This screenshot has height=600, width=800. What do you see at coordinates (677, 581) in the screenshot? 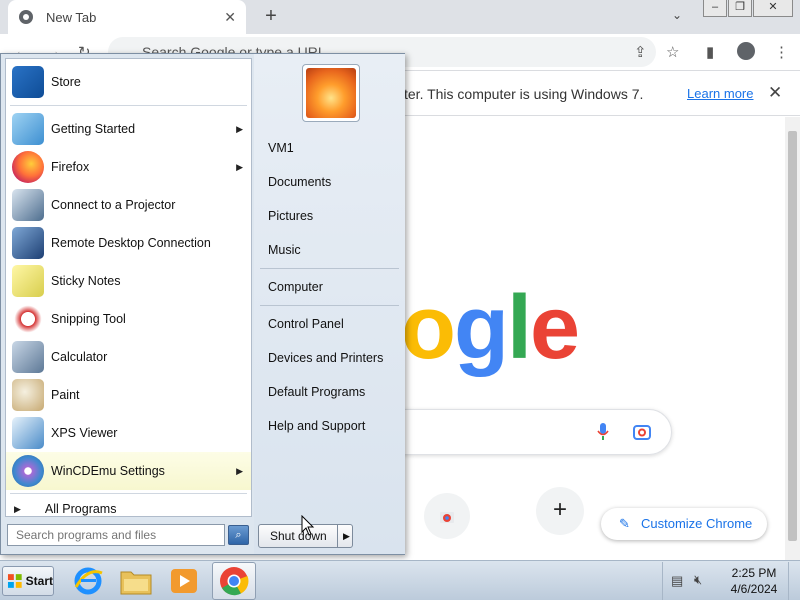
I see `network-status-icon: ▤` at bounding box center [677, 581].